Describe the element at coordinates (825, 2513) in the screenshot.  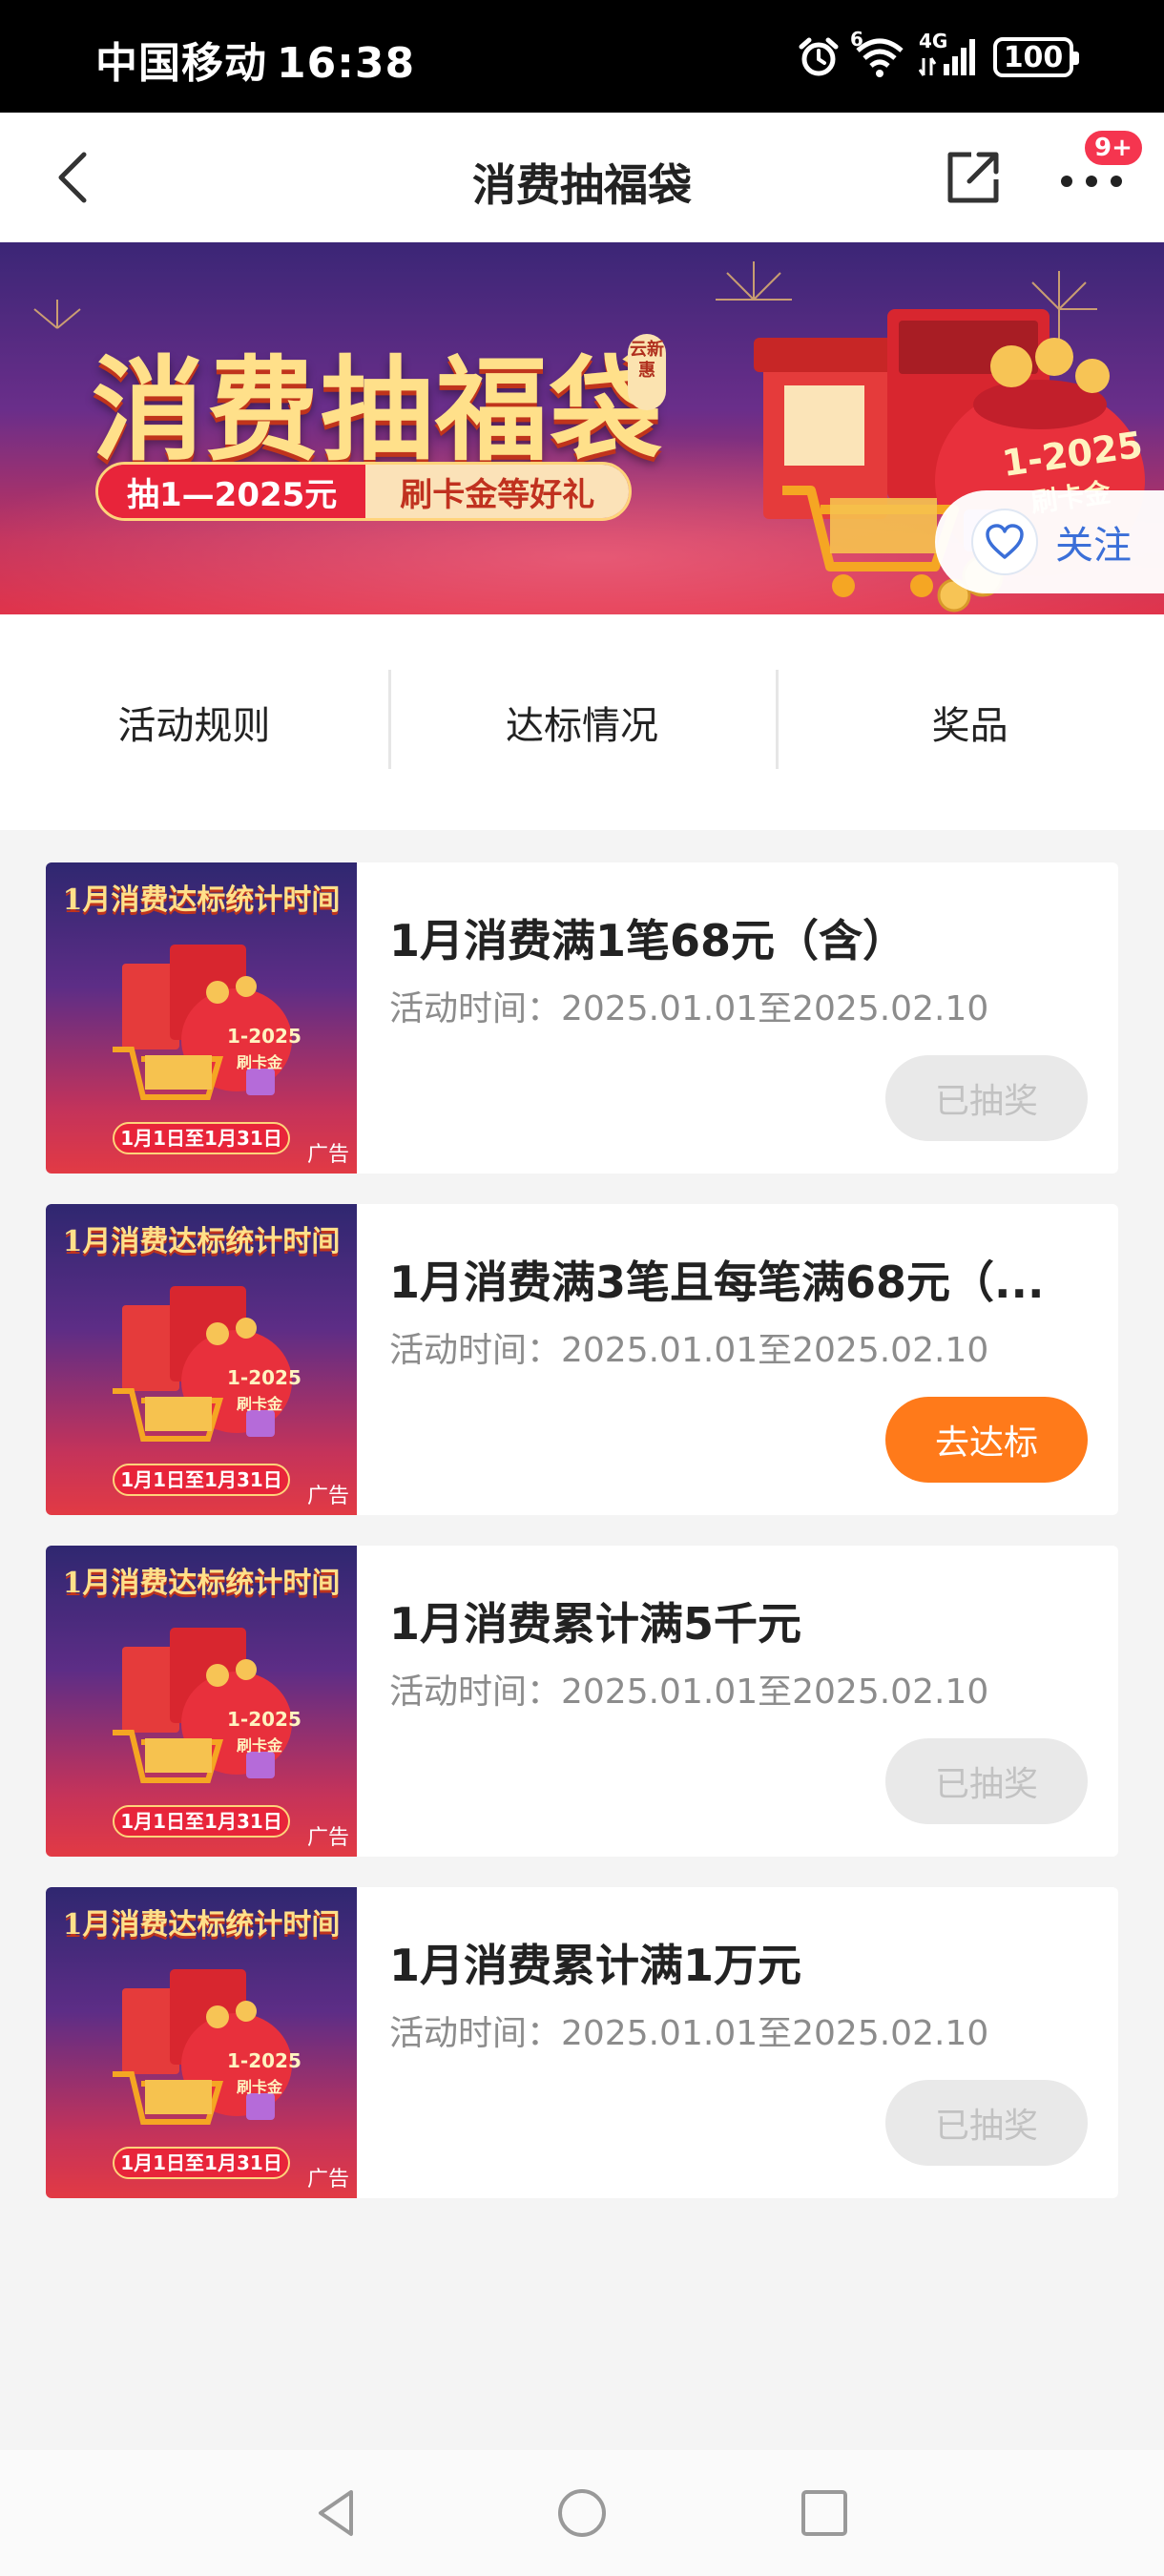
I see `square-recent-icon` at that location.